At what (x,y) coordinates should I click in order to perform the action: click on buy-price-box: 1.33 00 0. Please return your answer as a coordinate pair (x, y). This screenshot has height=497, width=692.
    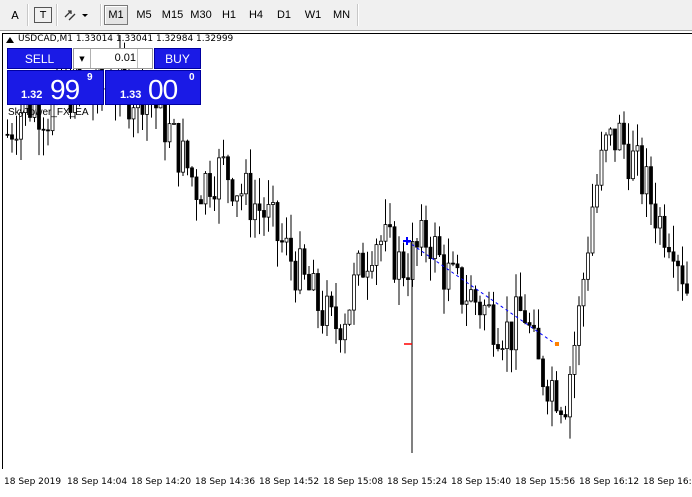
    Looking at the image, I should click on (153, 87).